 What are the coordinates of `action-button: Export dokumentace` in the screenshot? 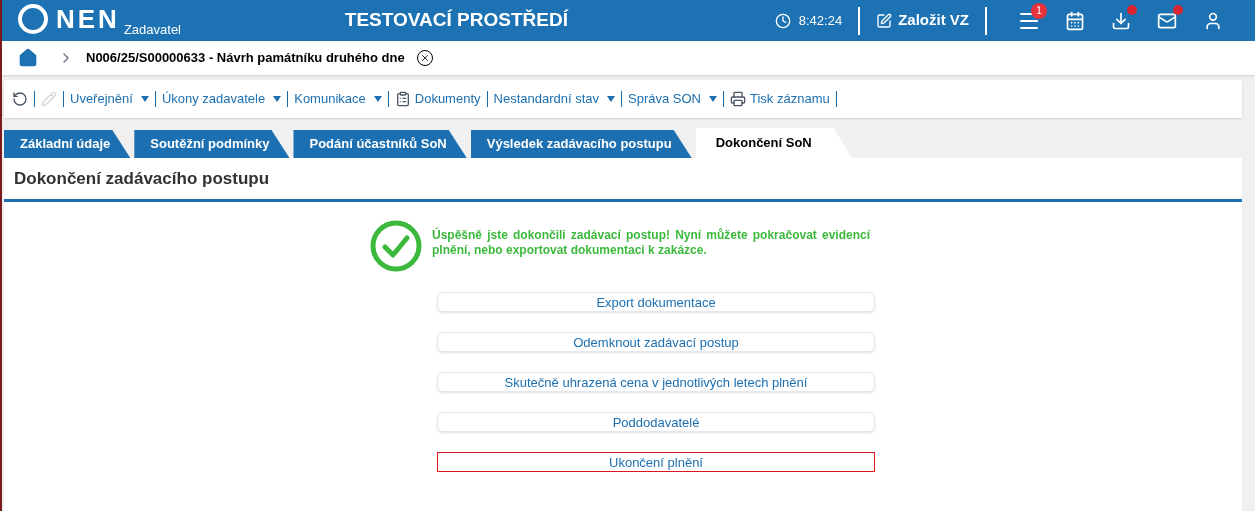 It's located at (656, 302).